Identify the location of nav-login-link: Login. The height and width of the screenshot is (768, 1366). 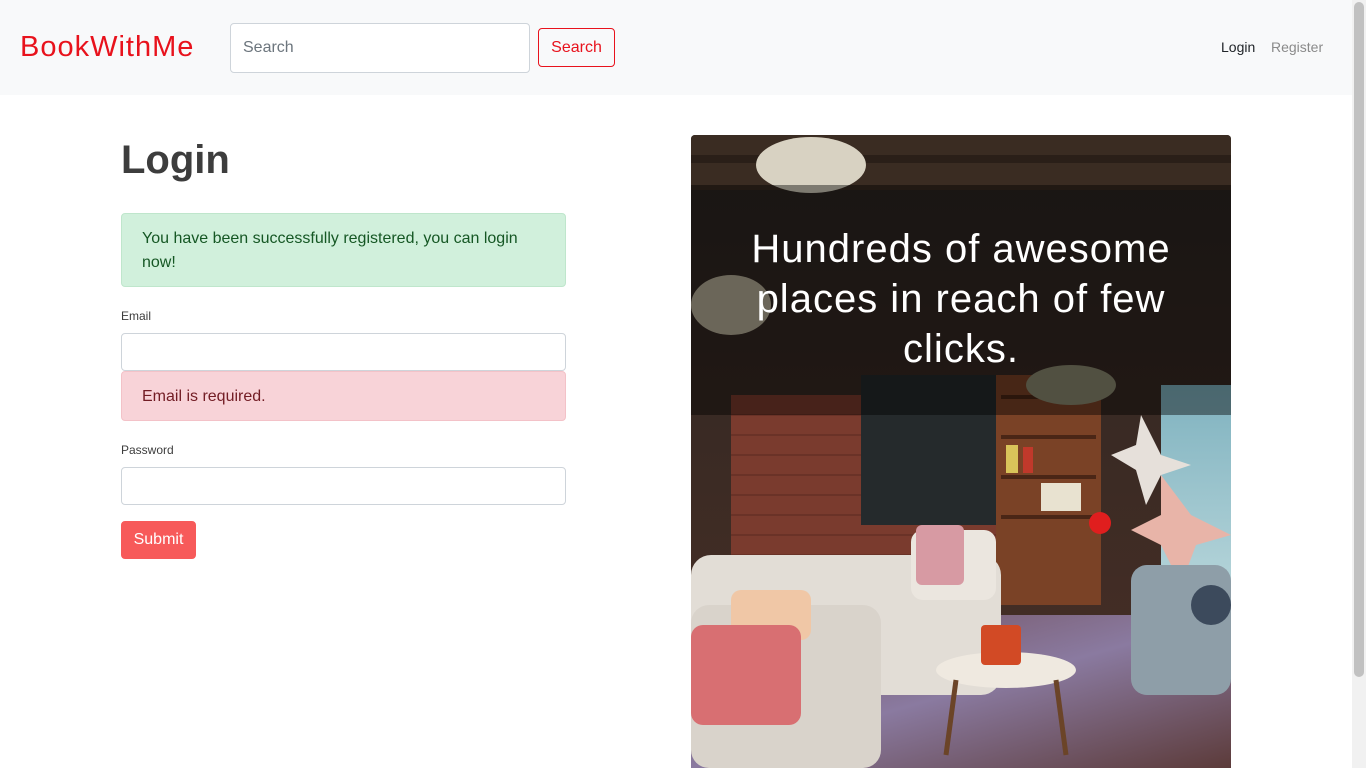
(1238, 47).